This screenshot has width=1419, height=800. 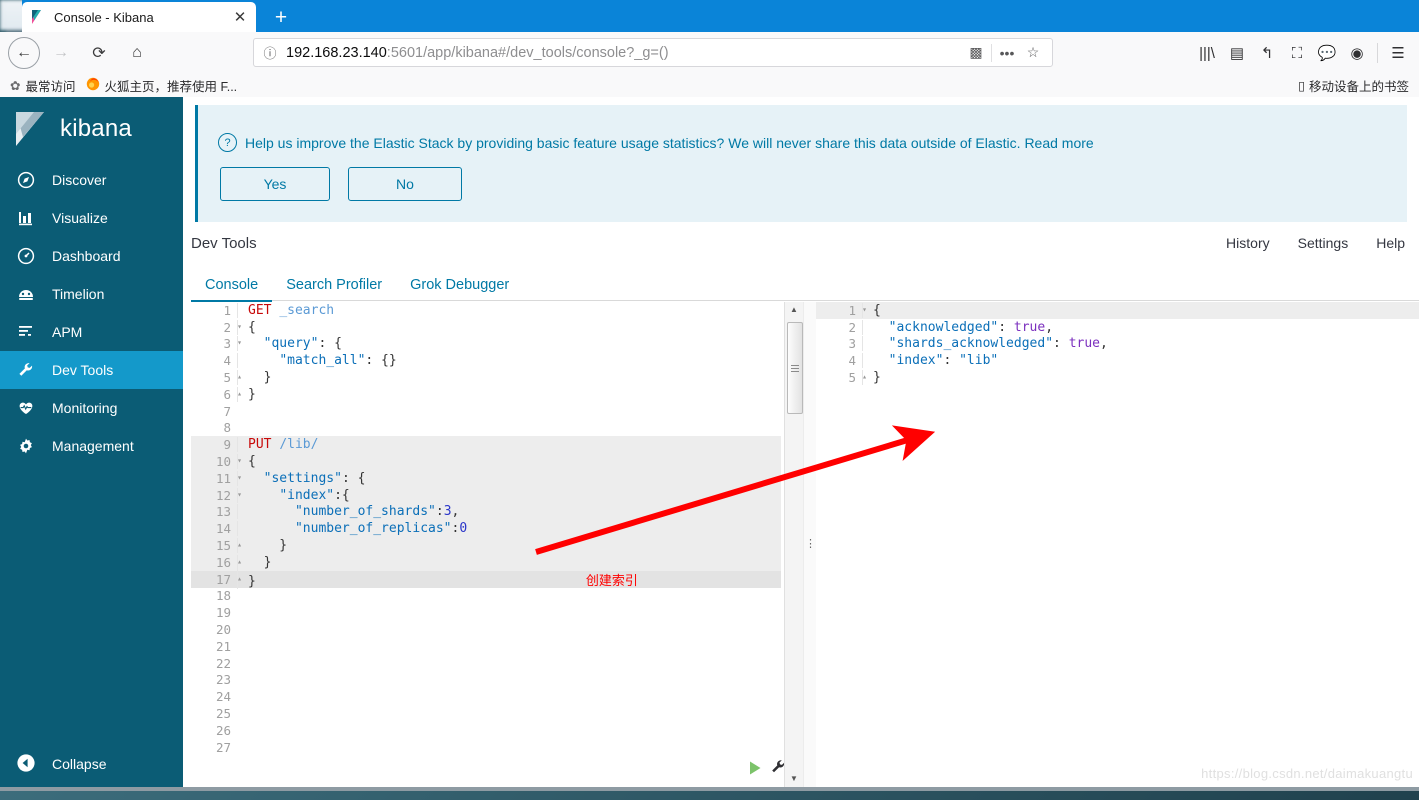 What do you see at coordinates (405, 184) in the screenshot?
I see `banner-no-button: No` at bounding box center [405, 184].